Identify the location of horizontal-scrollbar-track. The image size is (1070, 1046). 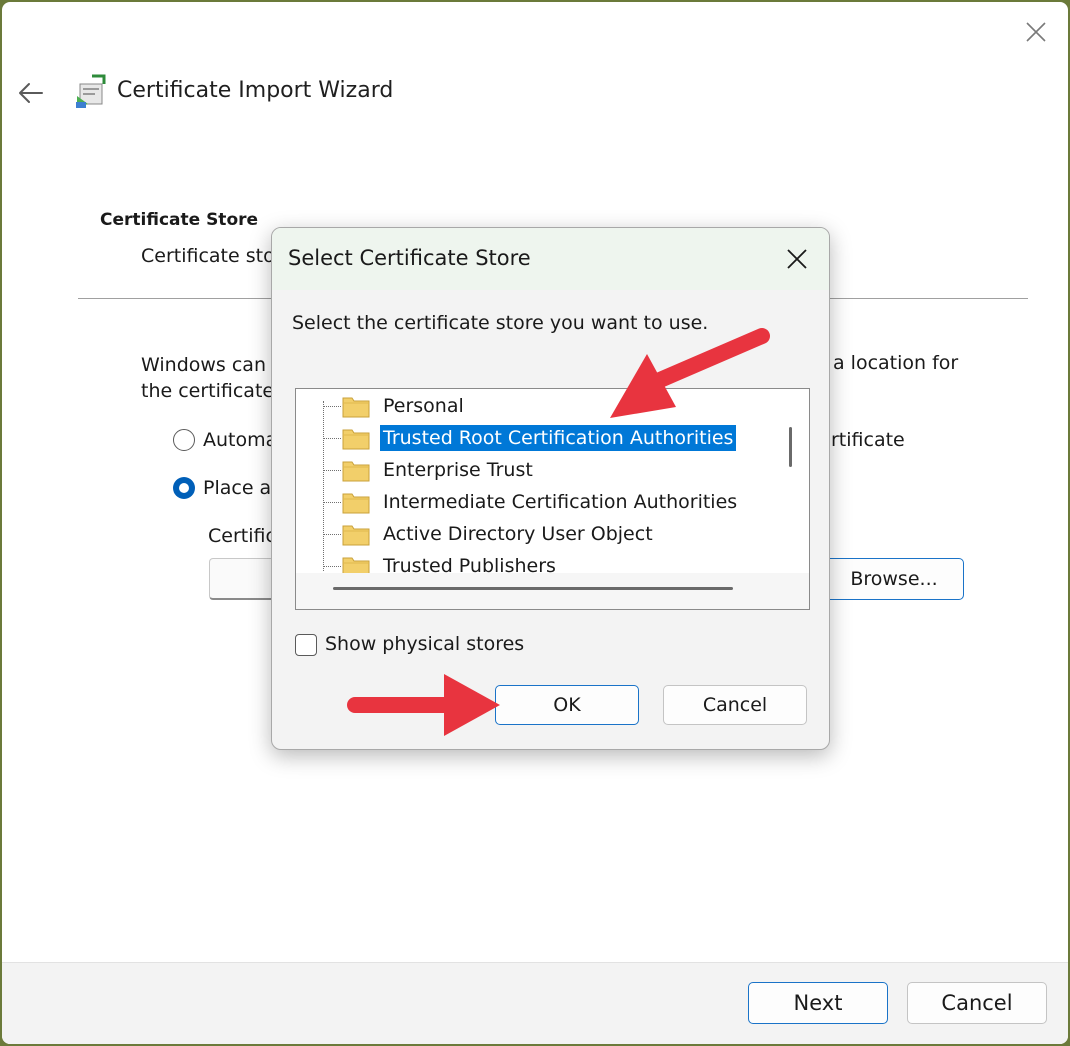
(552, 591).